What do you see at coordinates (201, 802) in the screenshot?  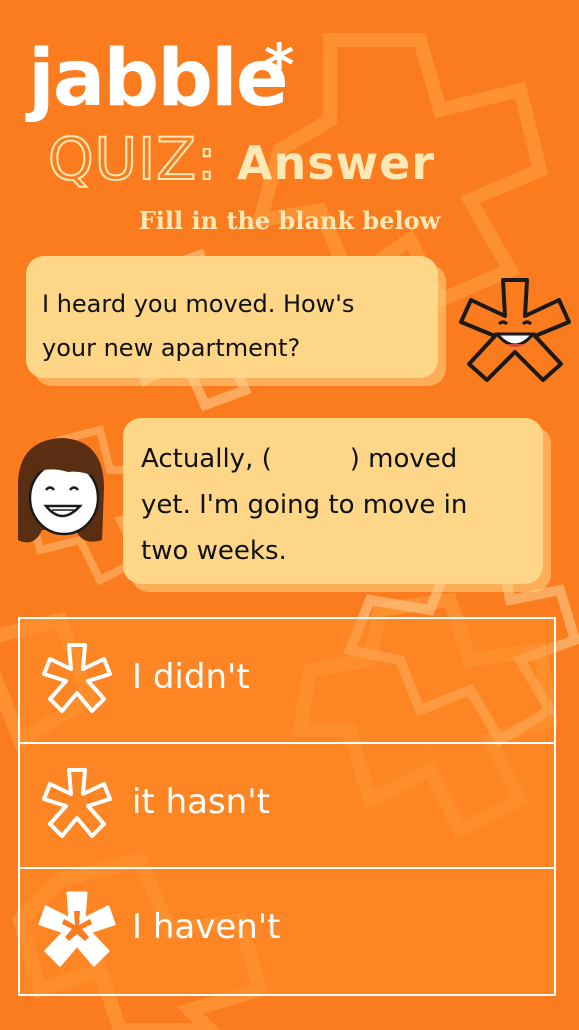 I see `option-label: it hasn't` at bounding box center [201, 802].